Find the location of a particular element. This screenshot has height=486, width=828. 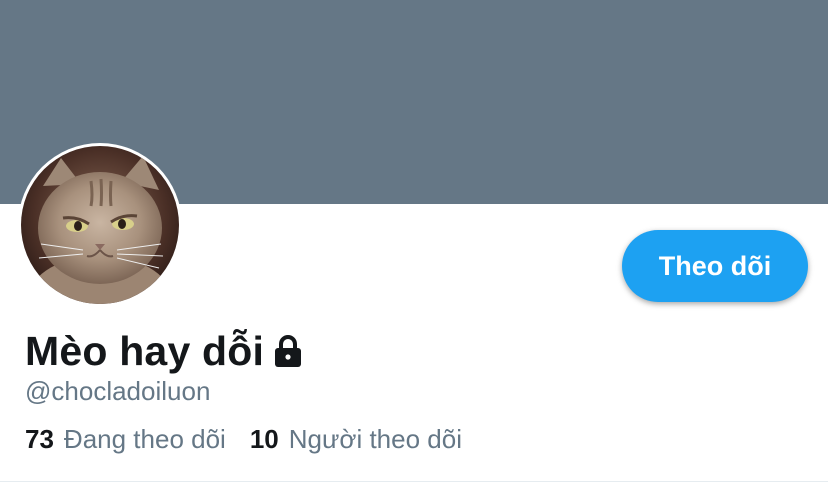

followers-label: Người theo dõi is located at coordinates (375, 439).